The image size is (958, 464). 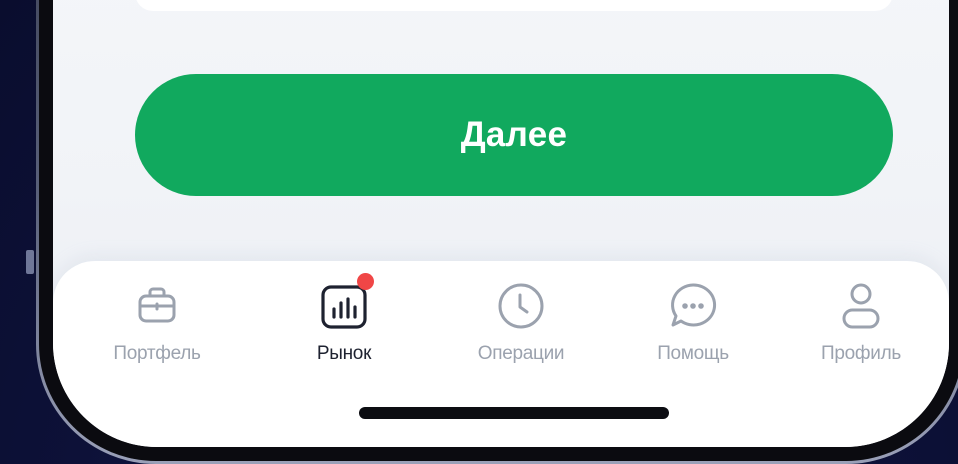 What do you see at coordinates (861, 353) in the screenshot?
I see `tab-label: Профиль` at bounding box center [861, 353].